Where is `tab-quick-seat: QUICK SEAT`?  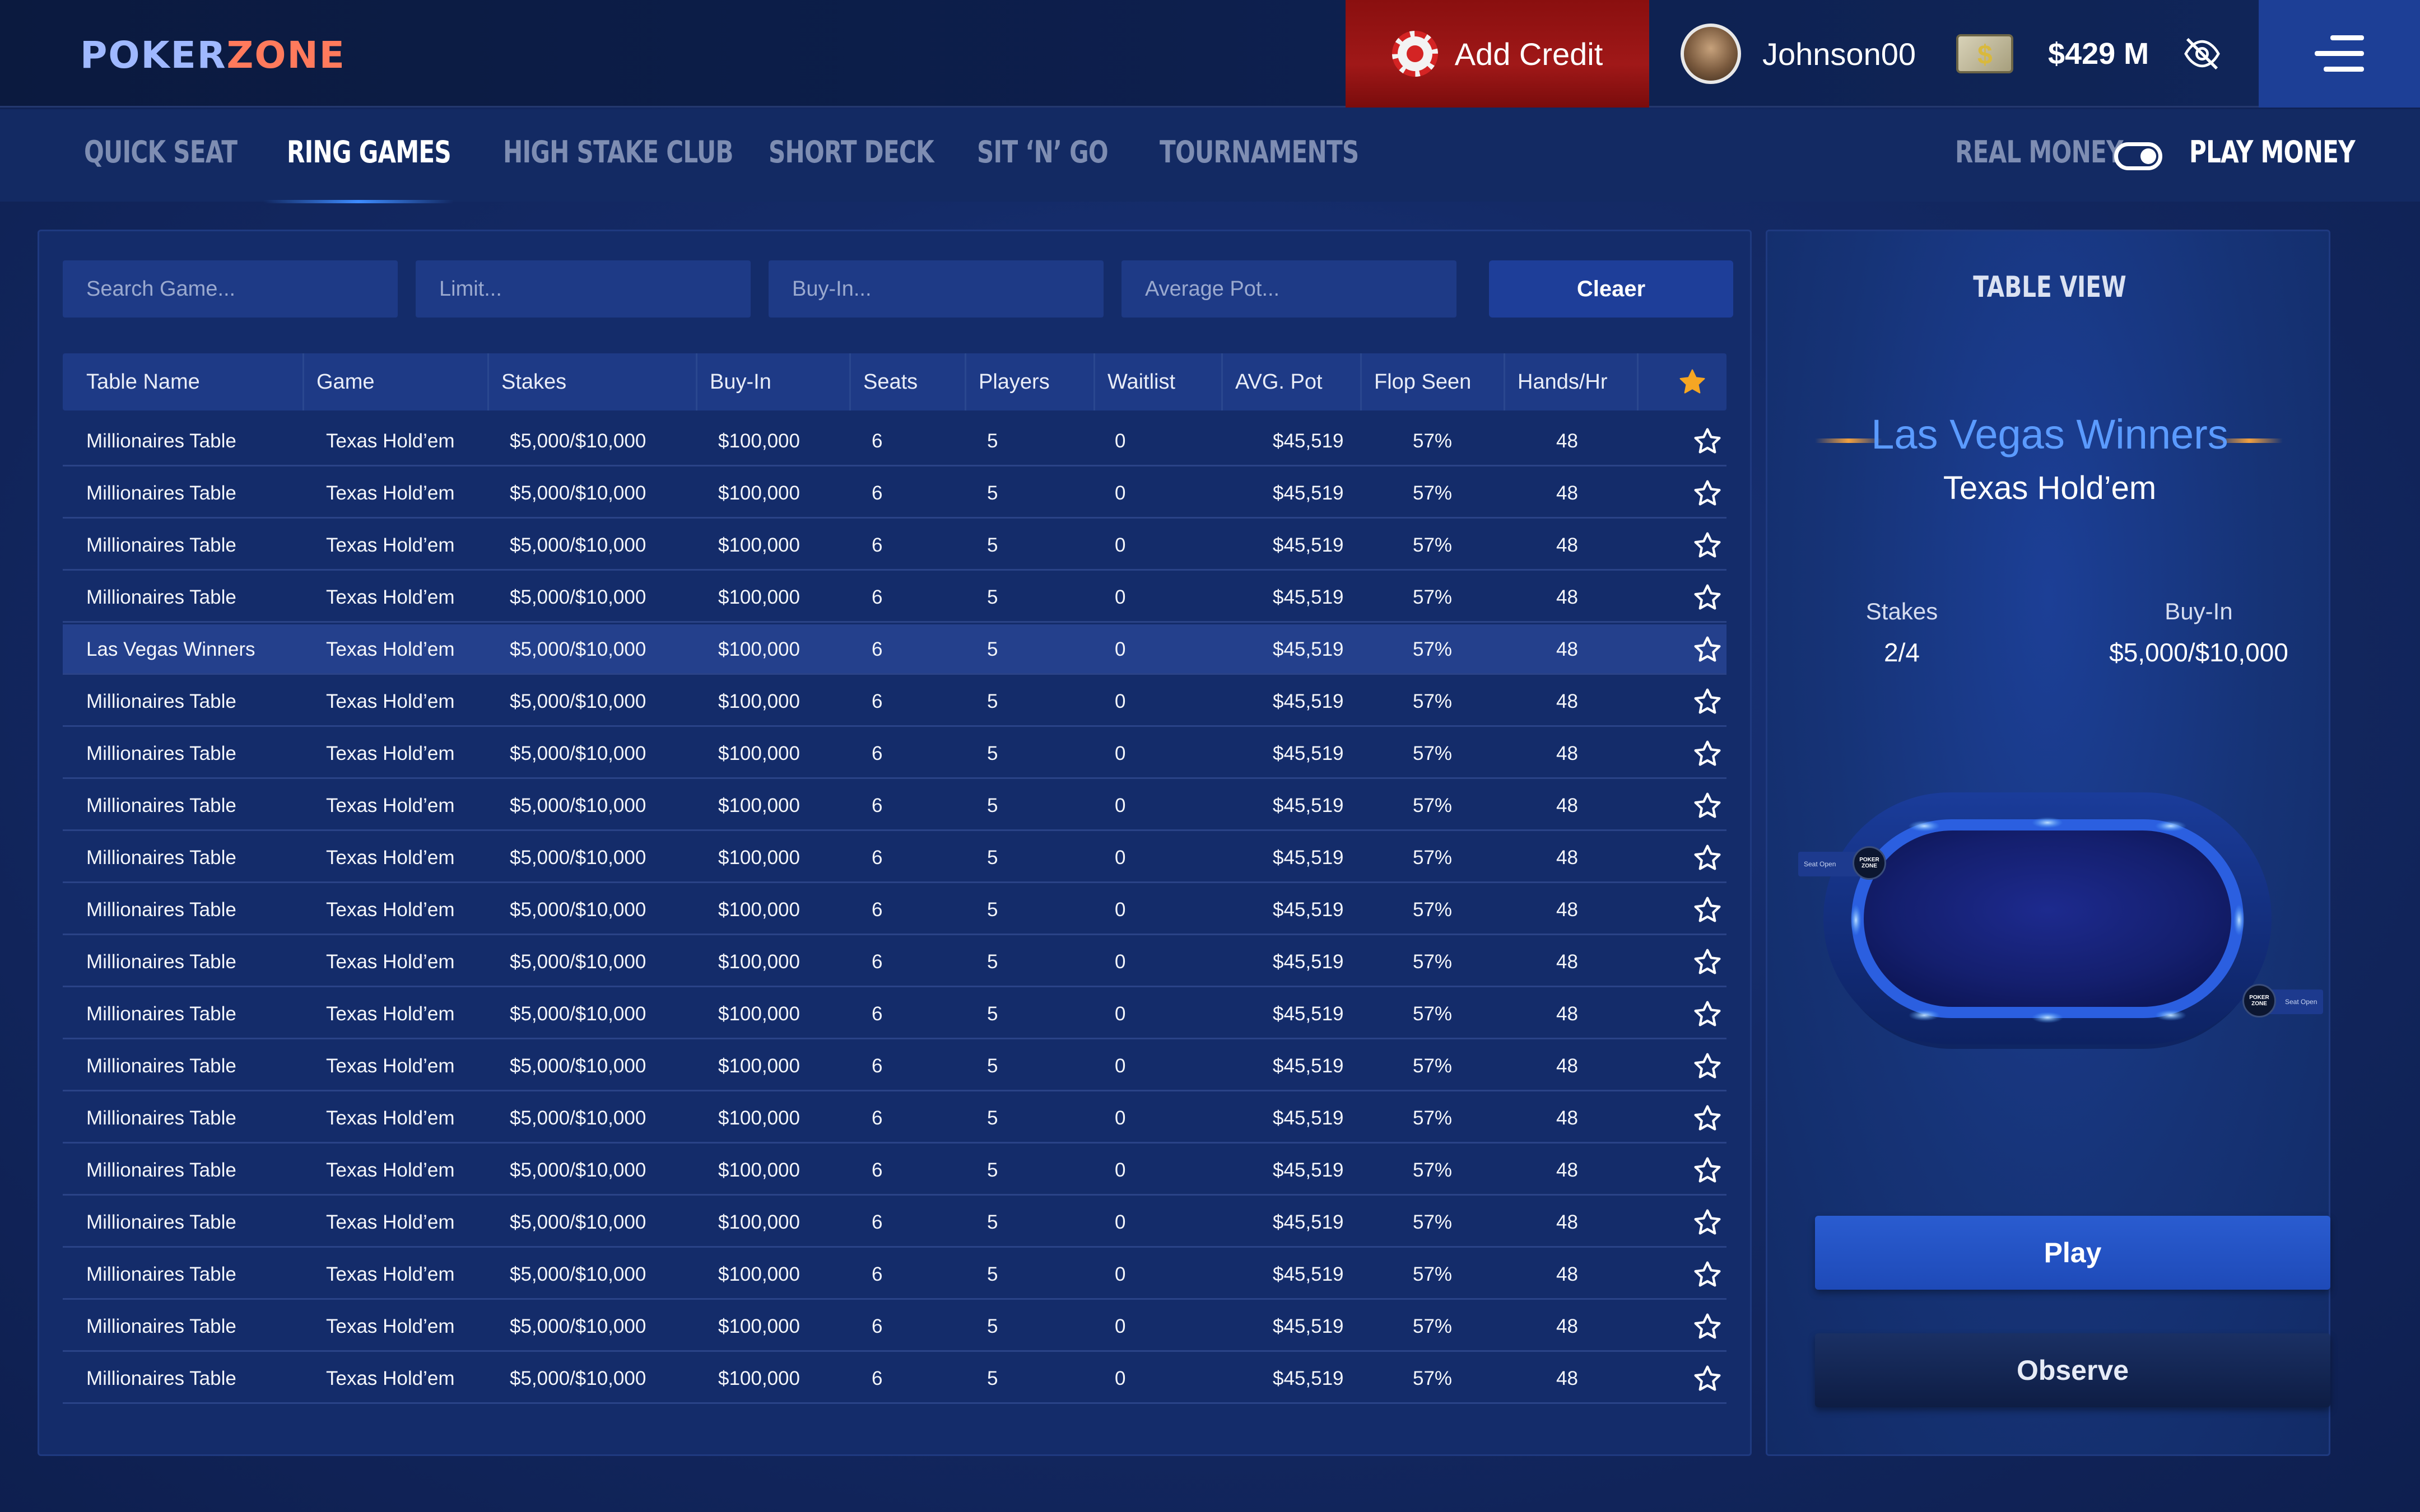 tab-quick-seat: QUICK SEAT is located at coordinates (161, 152).